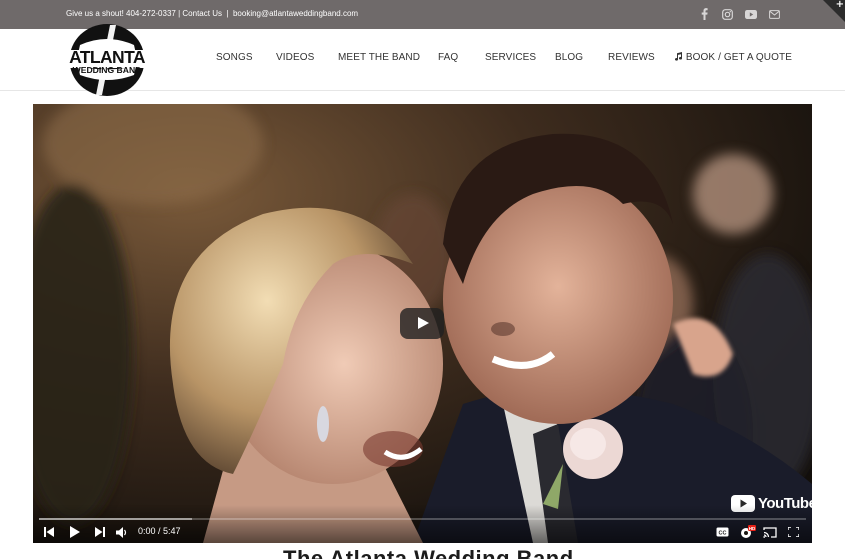  I want to click on next-button, so click(99, 532).